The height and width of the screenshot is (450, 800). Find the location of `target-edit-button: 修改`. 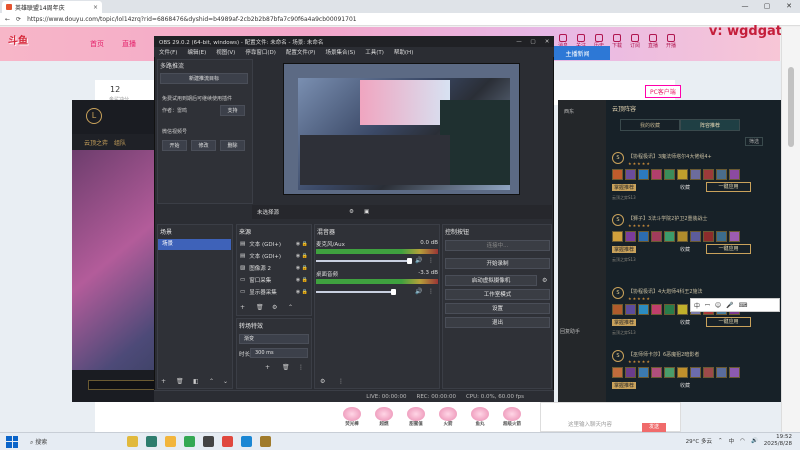

target-edit-button: 修改 is located at coordinates (203, 145).